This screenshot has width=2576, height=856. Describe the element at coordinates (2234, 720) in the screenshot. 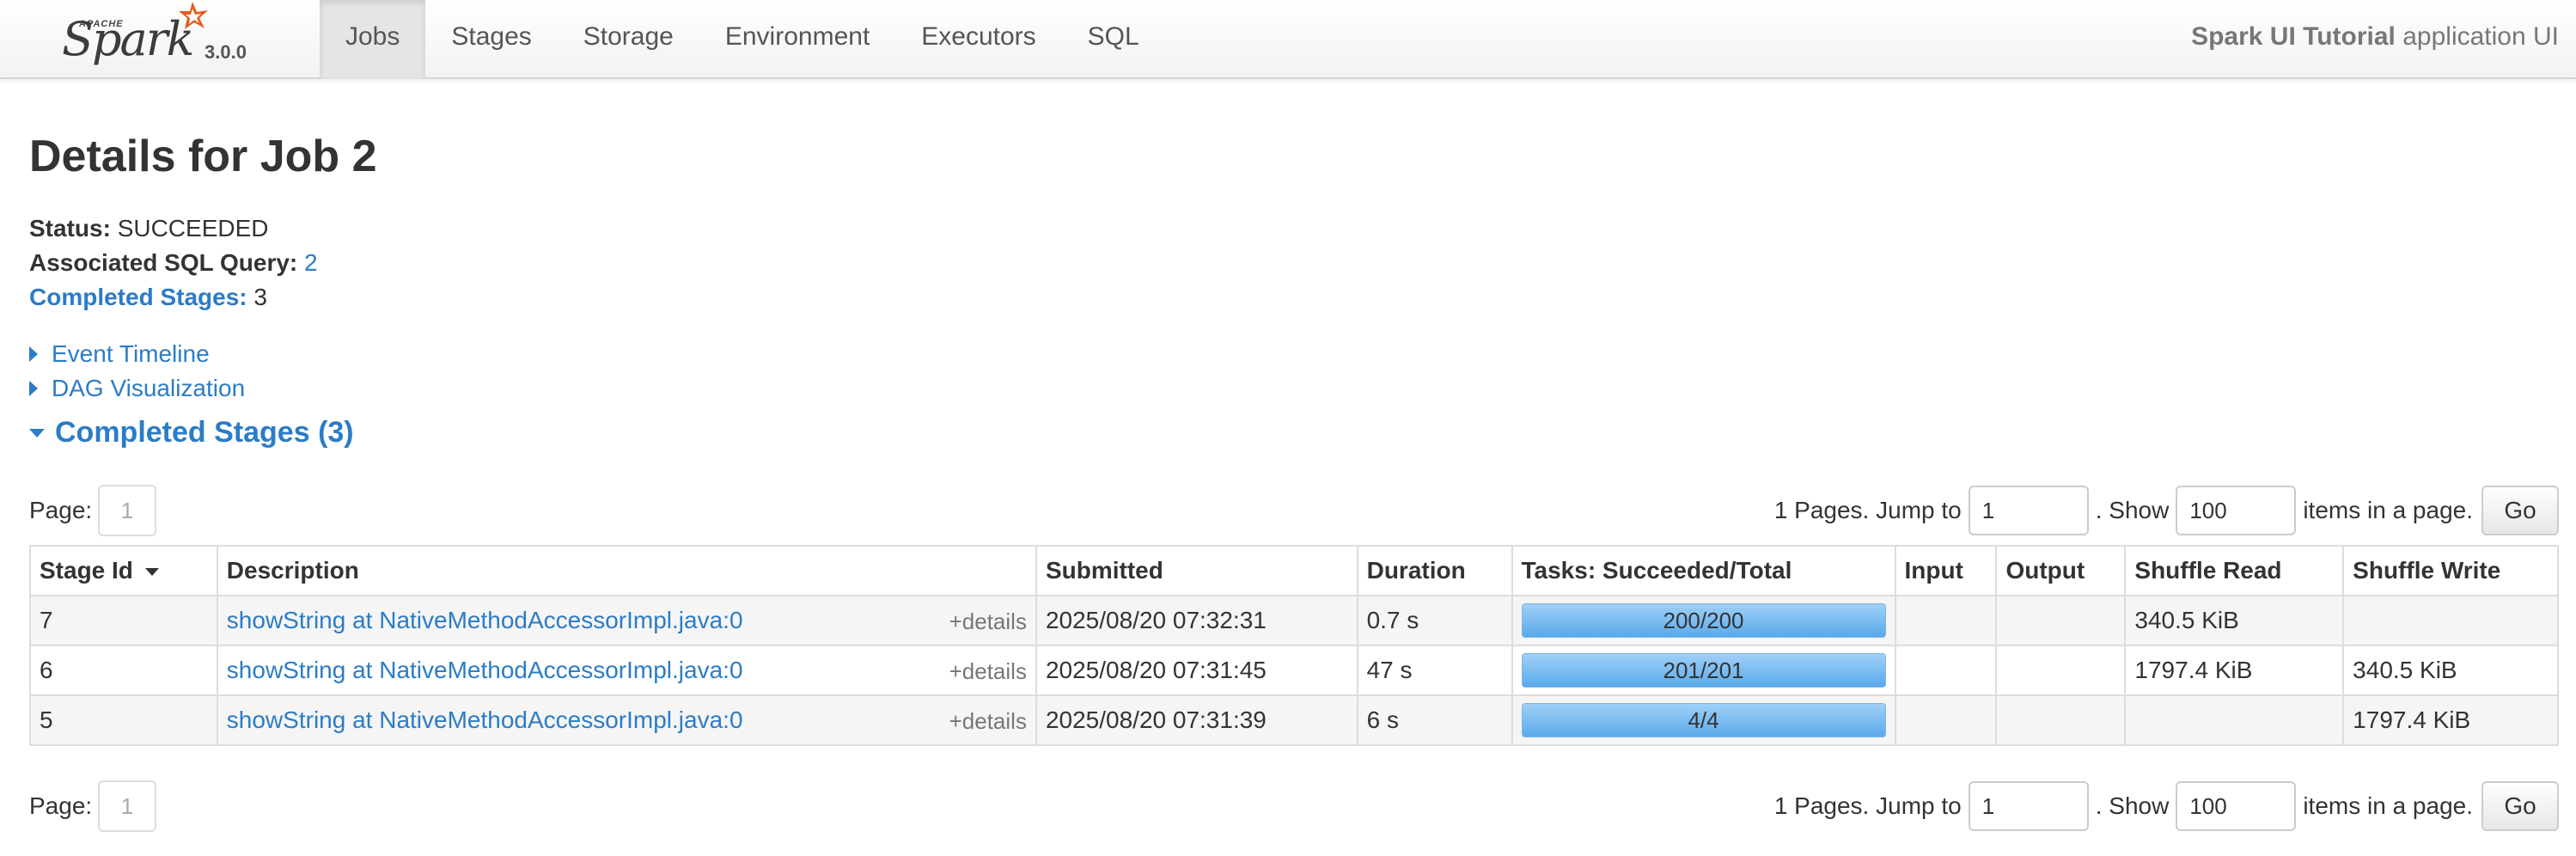

I see `shuffle-read-cell` at that location.